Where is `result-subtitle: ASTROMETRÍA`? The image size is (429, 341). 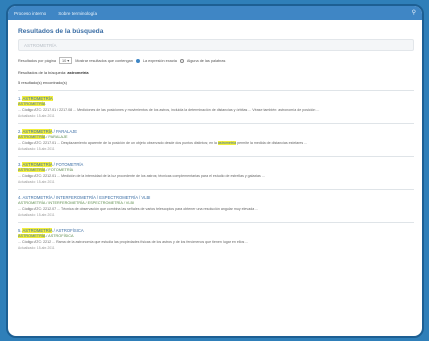
result-subtitle: ASTROMETRÍA is located at coordinates (216, 104).